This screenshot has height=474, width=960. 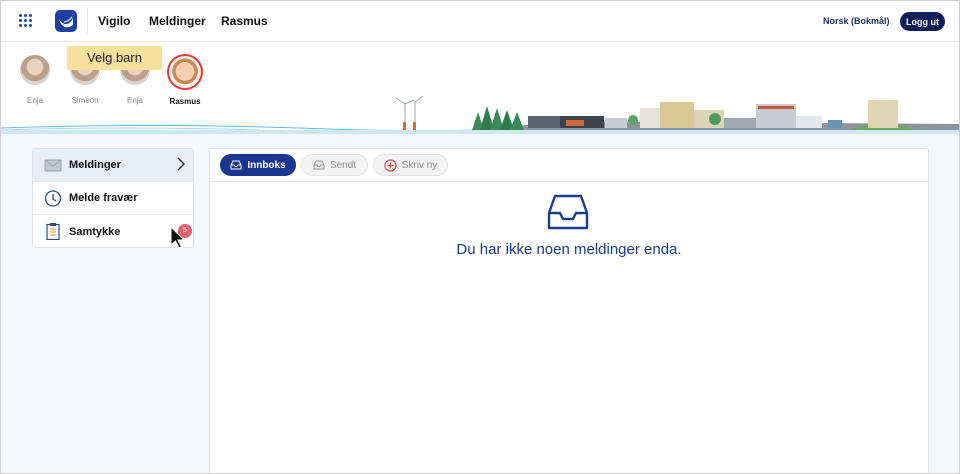 I want to click on sidebar-item-meldinger: Meldinger, so click(x=113, y=165).